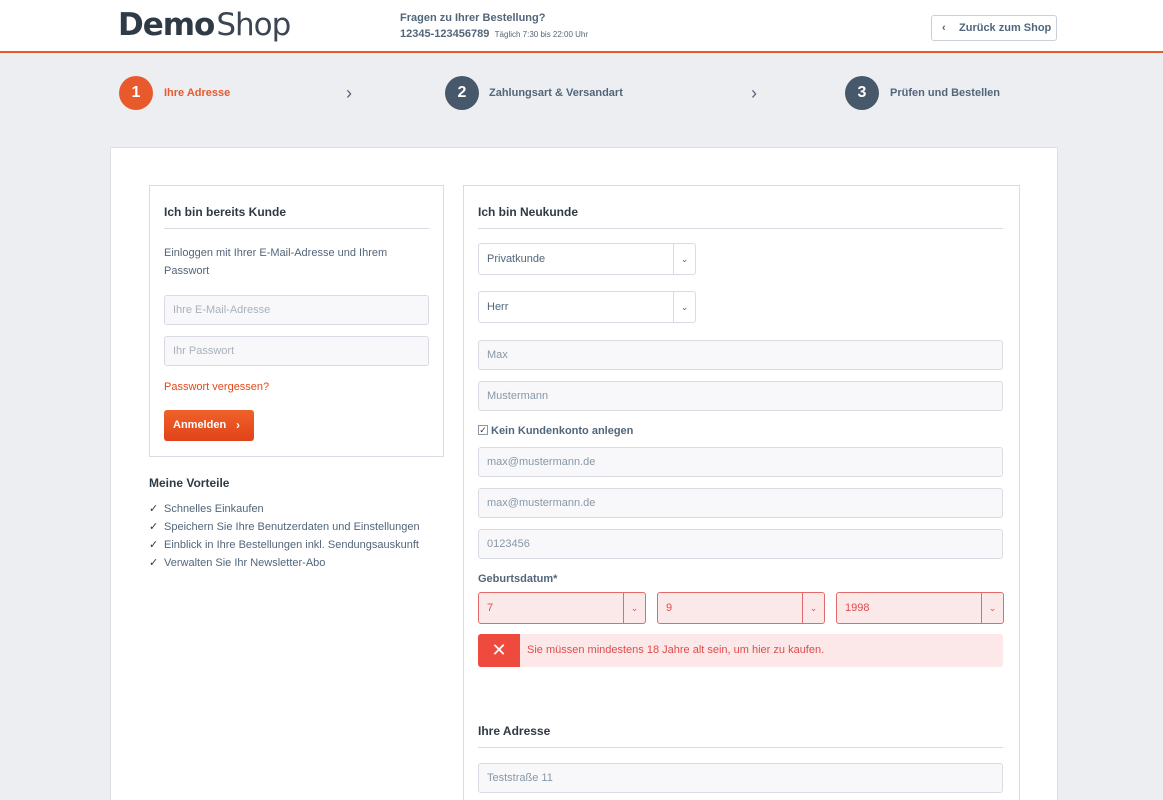 The image size is (1163, 800). Describe the element at coordinates (541, 34) in the screenshot. I see `help-hours: Täglich 7:30 bis 22:00 Uhr` at that location.